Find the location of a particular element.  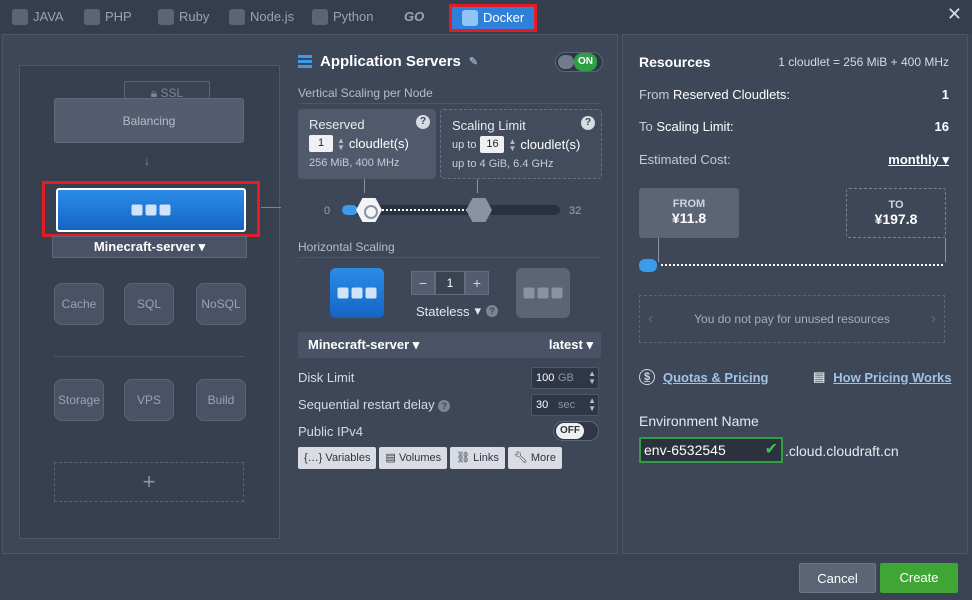

wrench-icon: 🔧︎ is located at coordinates (520, 458).